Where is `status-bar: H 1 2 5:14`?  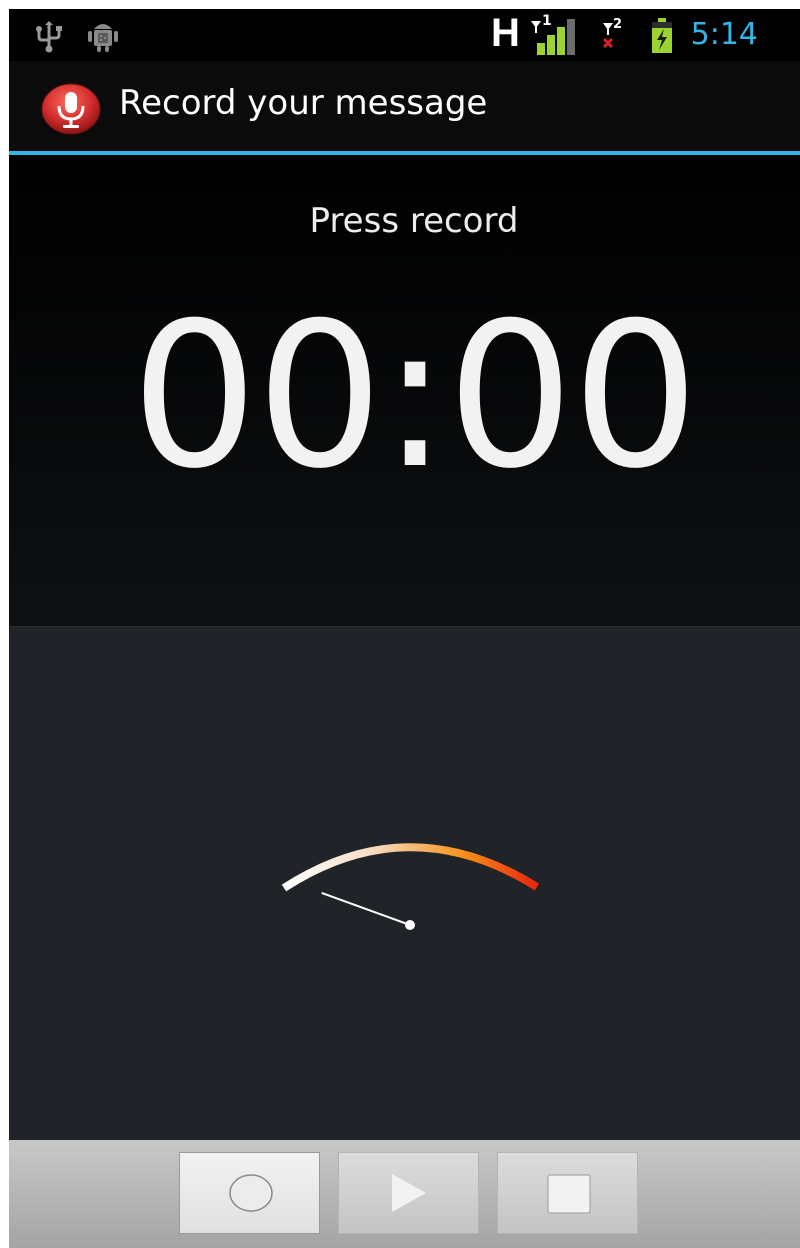
status-bar: H 1 2 5:14 is located at coordinates (404, 35).